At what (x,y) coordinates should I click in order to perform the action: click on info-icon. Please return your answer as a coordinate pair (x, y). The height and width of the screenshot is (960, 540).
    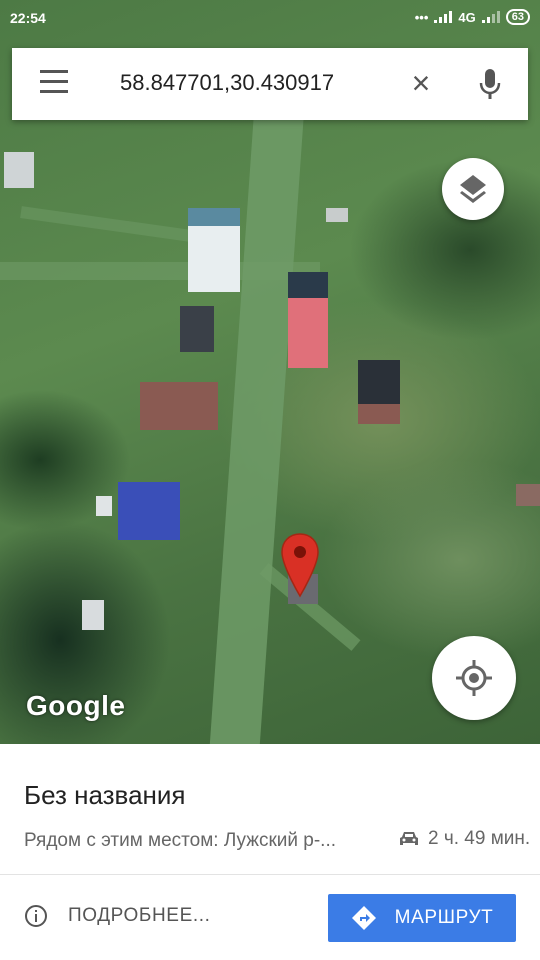
    Looking at the image, I should click on (36, 916).